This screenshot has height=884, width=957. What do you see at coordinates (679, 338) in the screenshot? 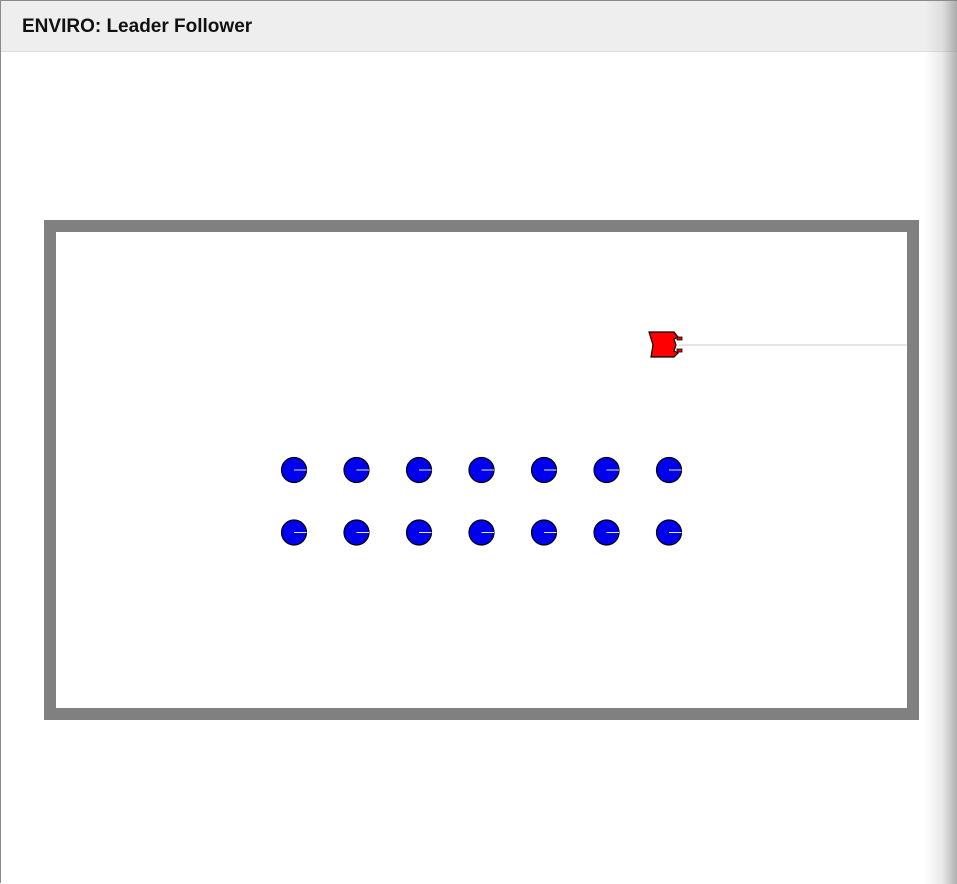
I see `leader-claw-top` at bounding box center [679, 338].